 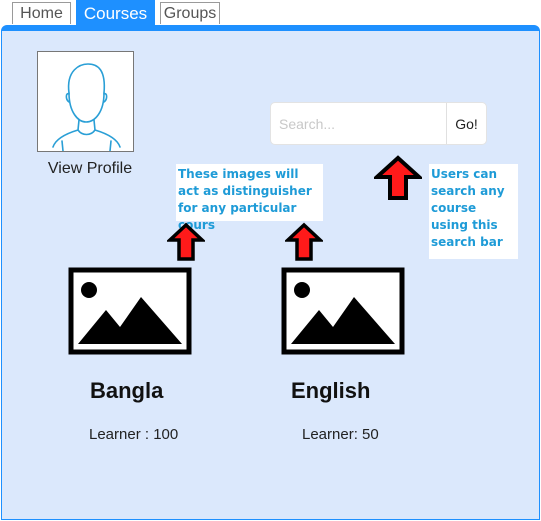 I want to click on view-profile-link: View Profile, so click(x=90, y=169).